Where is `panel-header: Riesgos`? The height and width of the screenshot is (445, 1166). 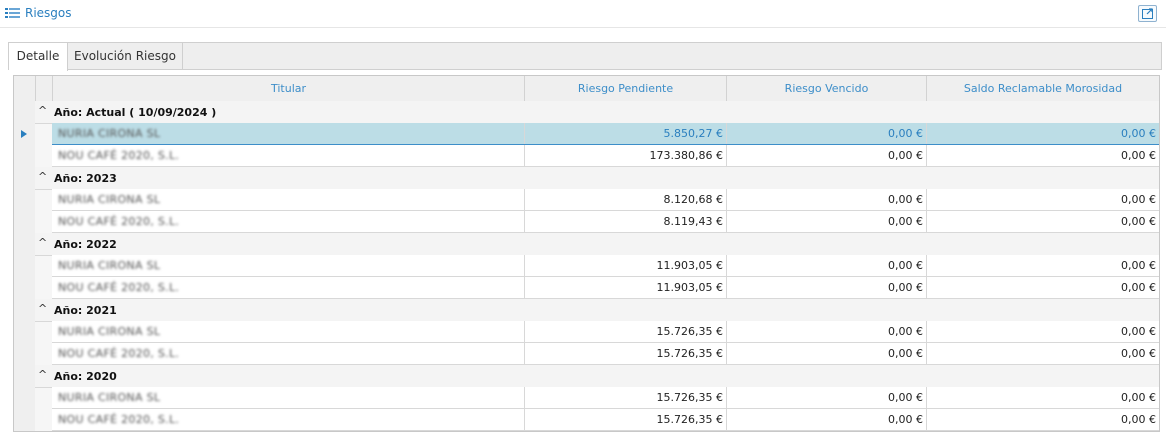 panel-header: Riesgos is located at coordinates (583, 14).